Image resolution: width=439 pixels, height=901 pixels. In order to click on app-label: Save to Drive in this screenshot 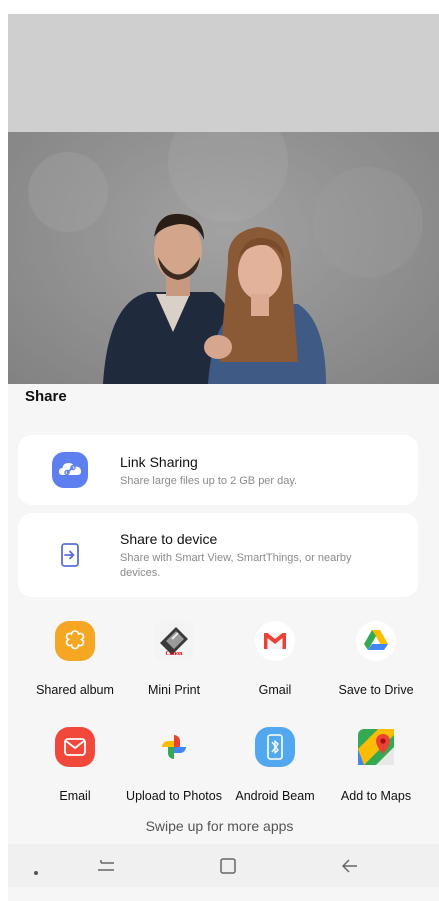, I will do `click(376, 690)`.